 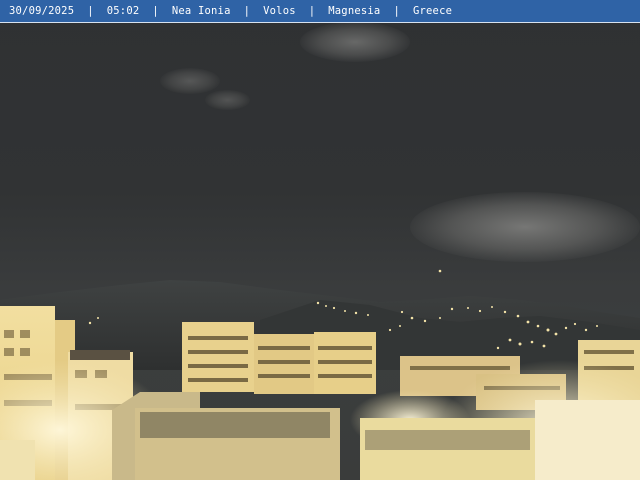 What do you see at coordinates (100, 355) in the screenshot?
I see `building-left-roof` at bounding box center [100, 355].